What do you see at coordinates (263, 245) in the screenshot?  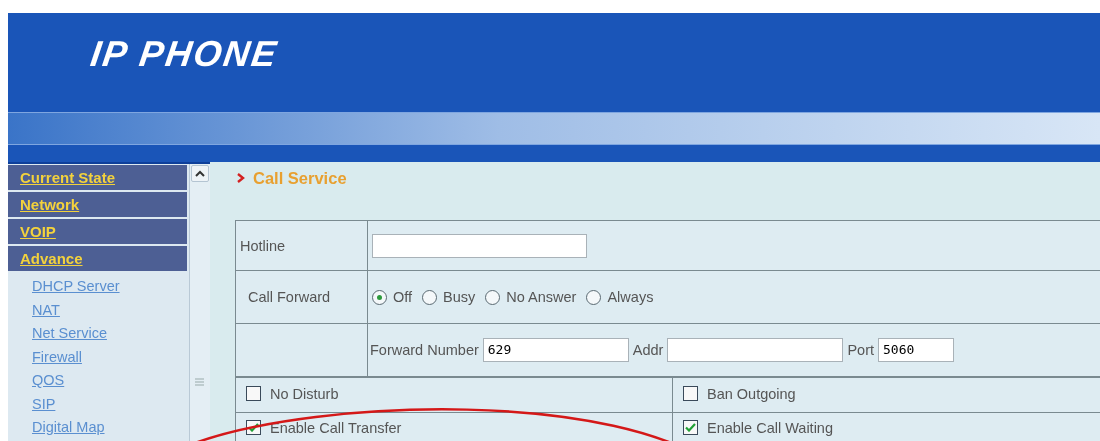 I see `field-label: Hotline` at bounding box center [263, 245].